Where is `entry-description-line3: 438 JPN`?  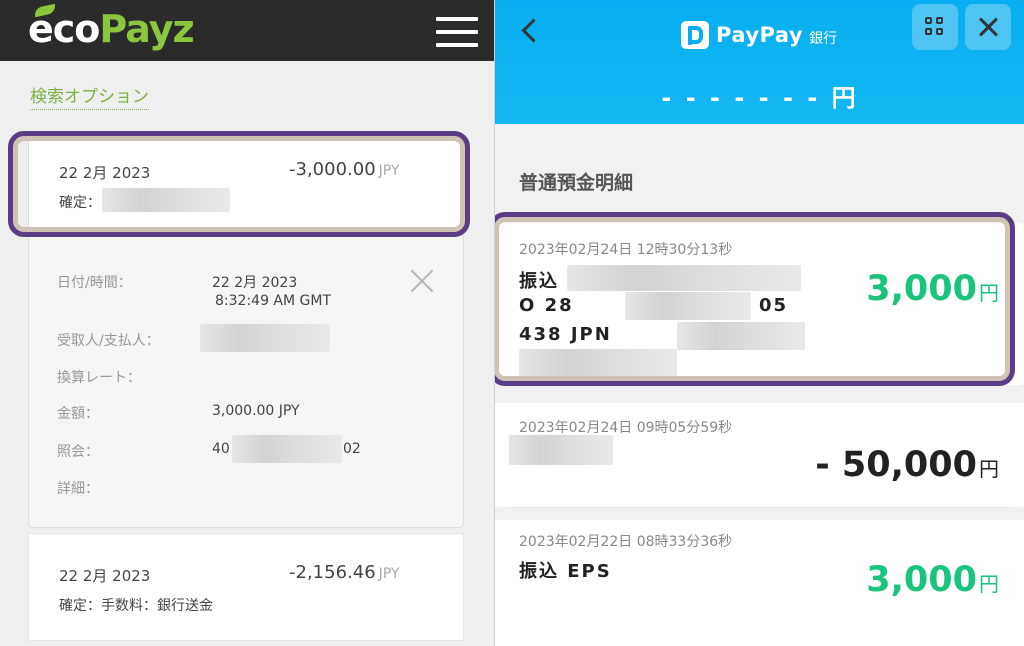
entry-description-line3: 438 JPN is located at coordinates (565, 334).